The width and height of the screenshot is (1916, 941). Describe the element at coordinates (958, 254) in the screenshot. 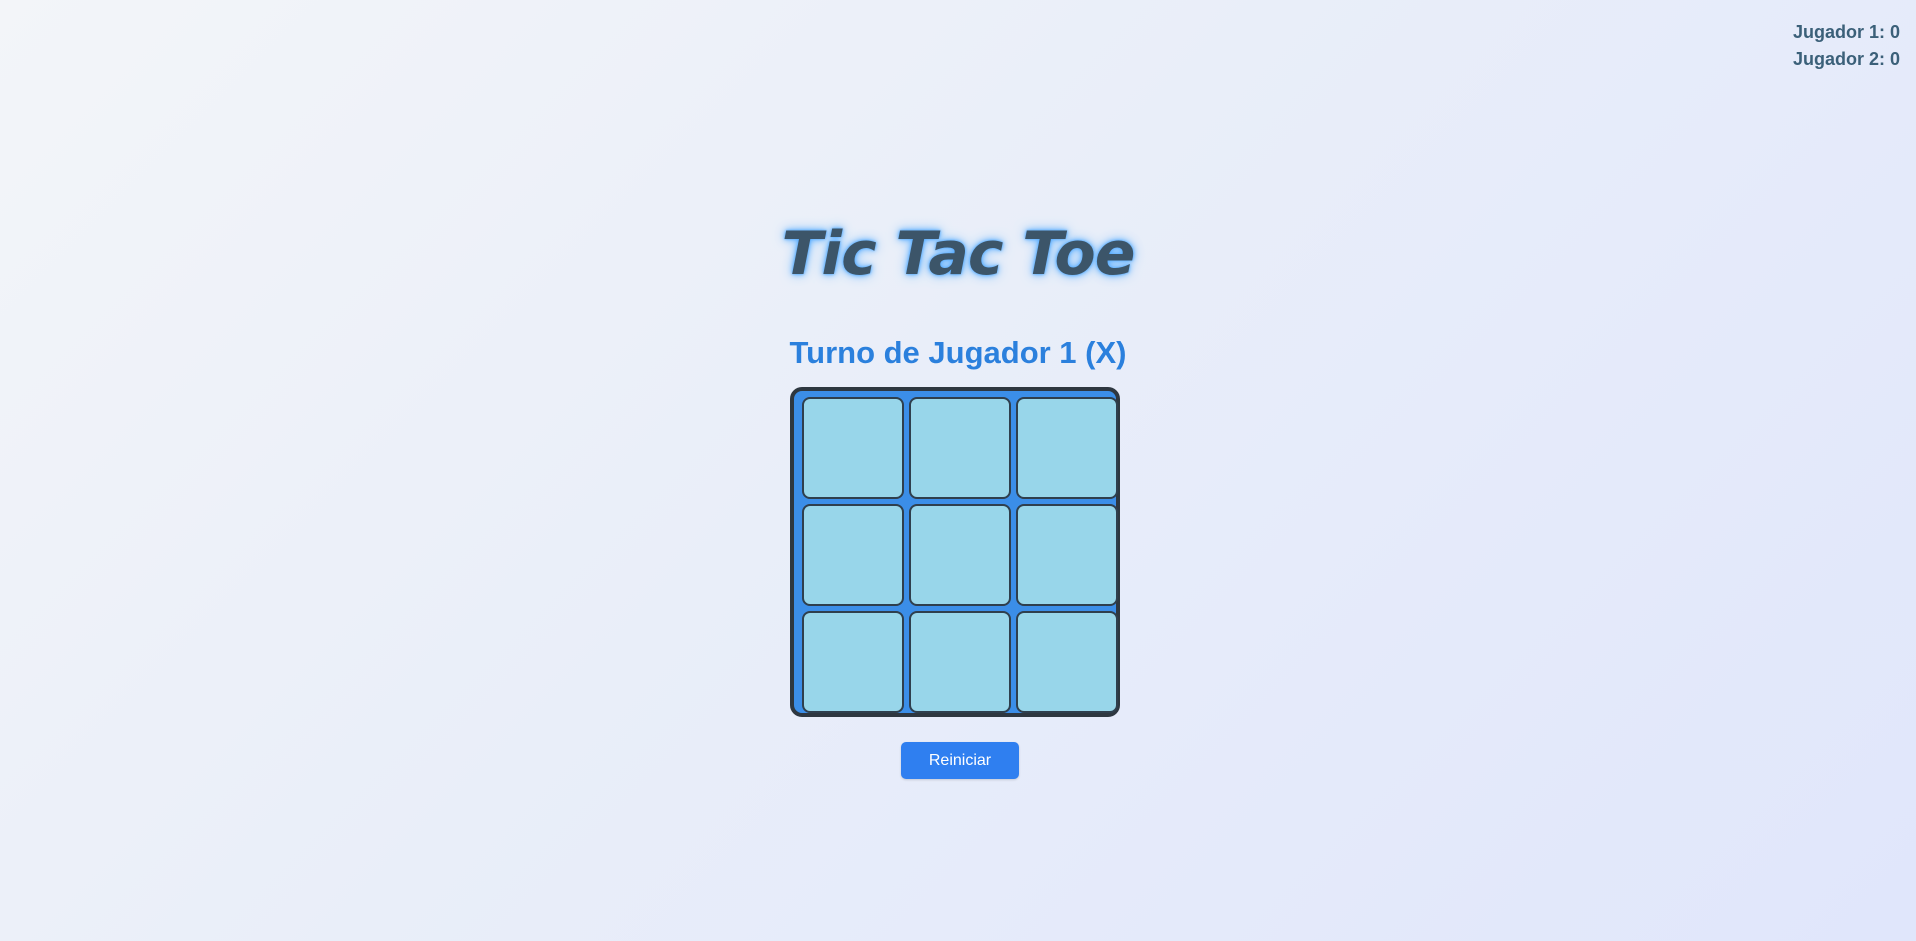

I see `game-title: Tic Tac Toe` at that location.